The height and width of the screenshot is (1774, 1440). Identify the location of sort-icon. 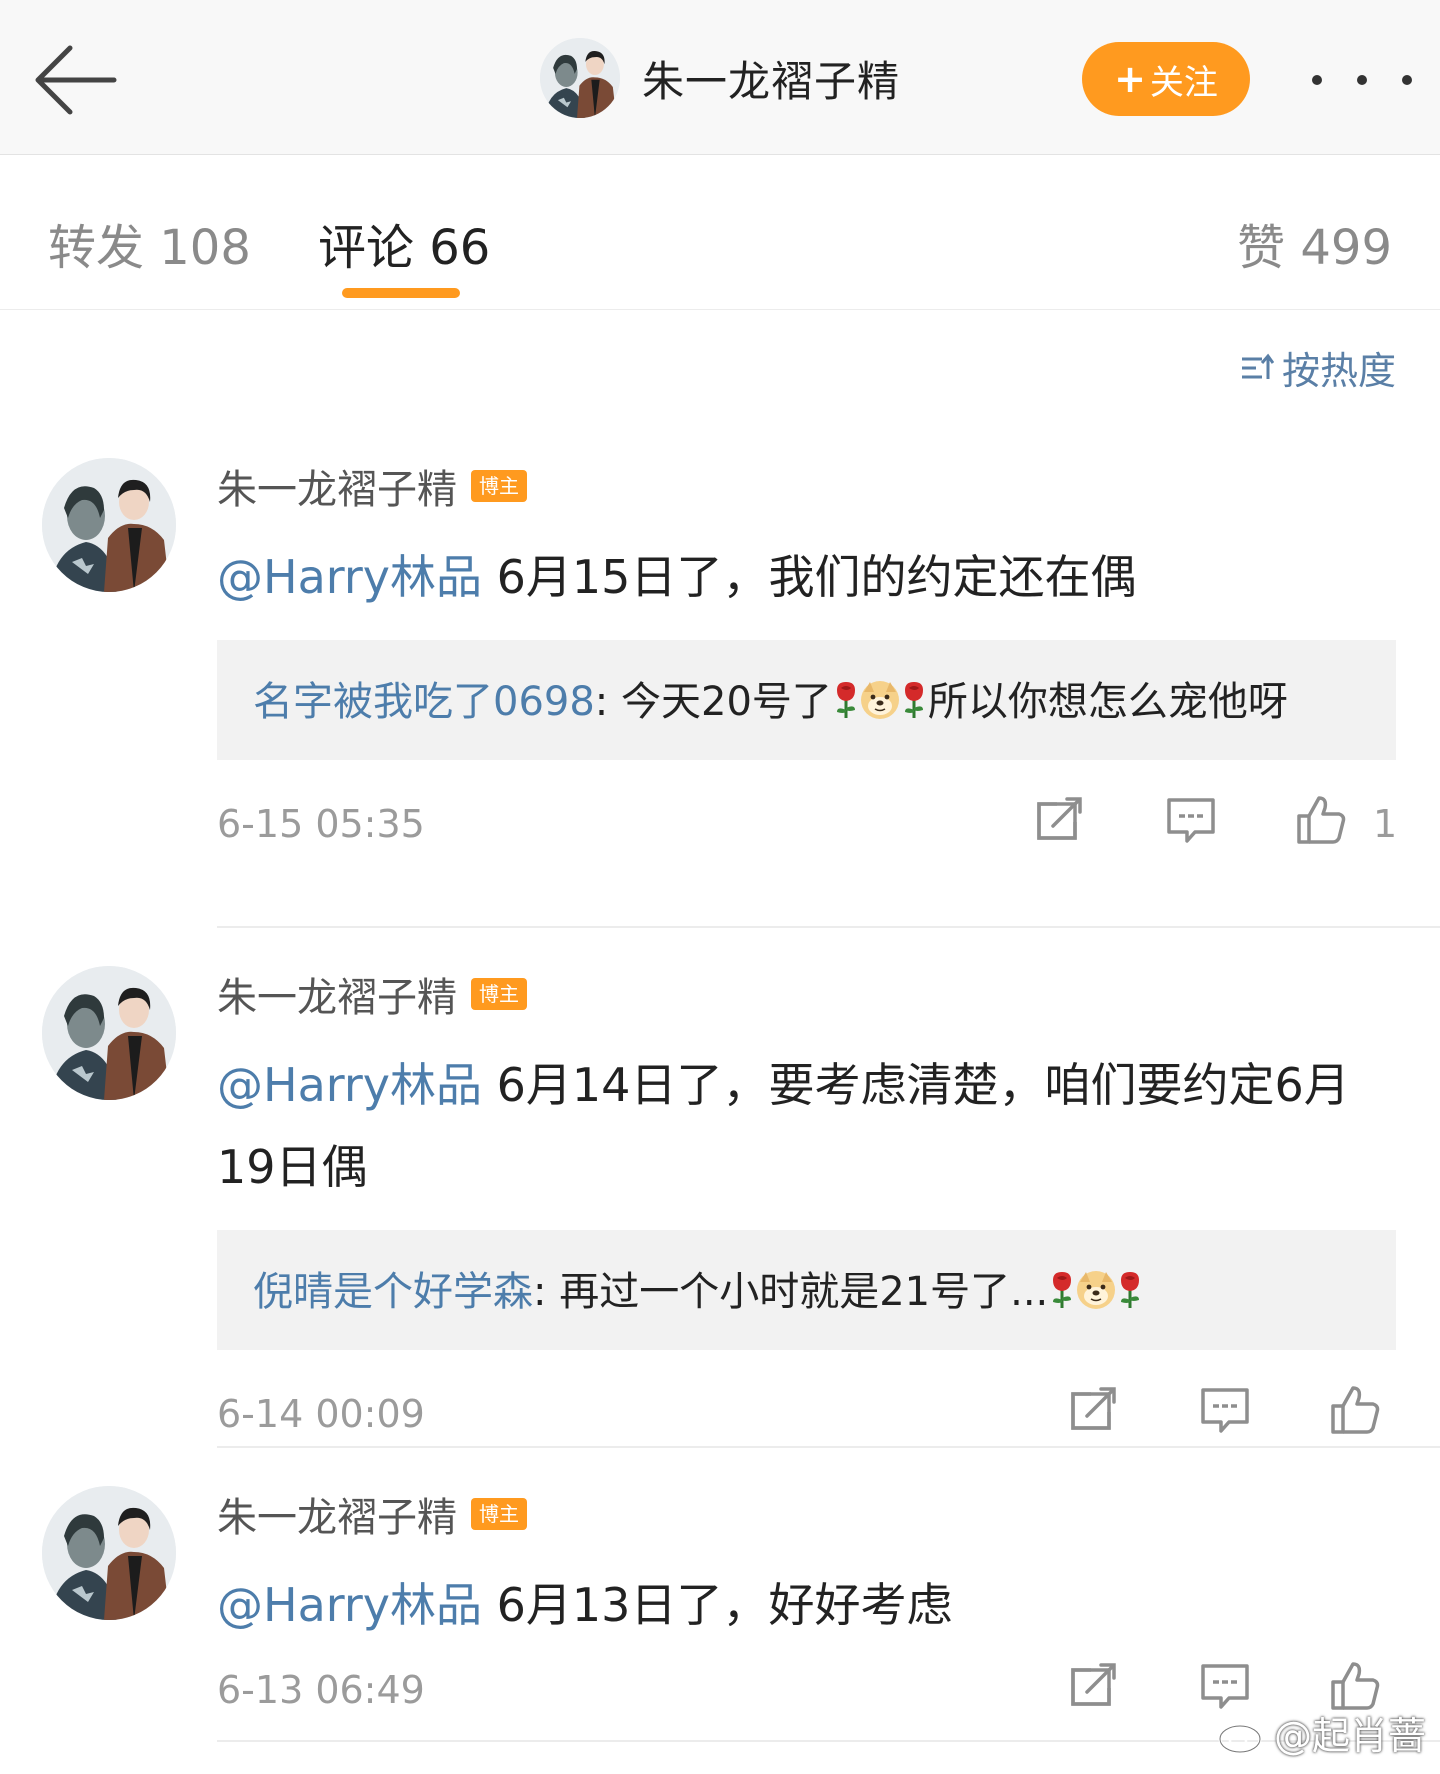
(1257, 366).